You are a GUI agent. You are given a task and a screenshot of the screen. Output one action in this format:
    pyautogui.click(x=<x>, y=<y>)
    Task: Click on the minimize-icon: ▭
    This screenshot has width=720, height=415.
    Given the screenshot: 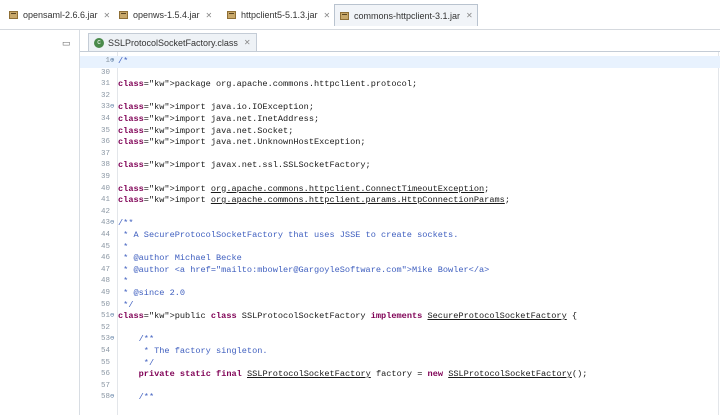 What is the action you would take?
    pyautogui.click(x=66, y=43)
    